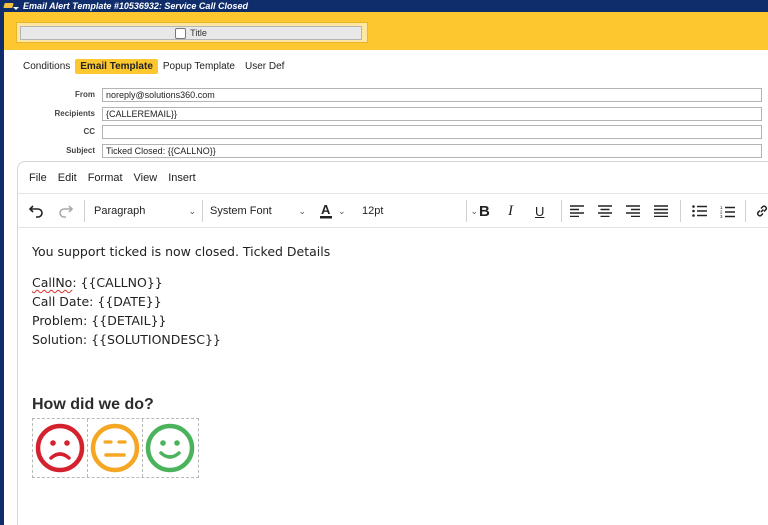 This screenshot has height=525, width=768. What do you see at coordinates (52, 282) in the screenshot?
I see `callno-word: CallNo` at bounding box center [52, 282].